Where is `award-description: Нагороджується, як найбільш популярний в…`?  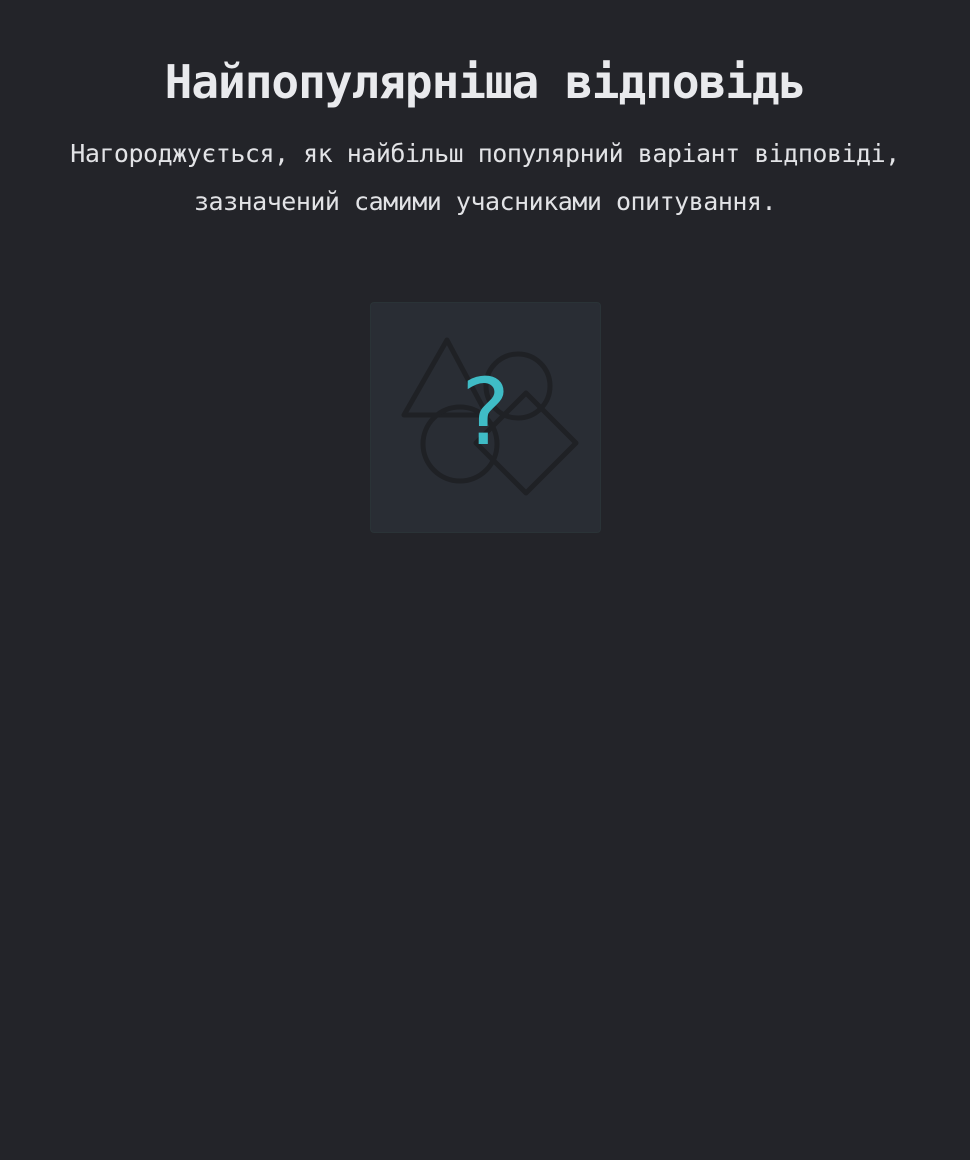 award-description: Нагороджується, як найбільш популярний в… is located at coordinates (485, 177).